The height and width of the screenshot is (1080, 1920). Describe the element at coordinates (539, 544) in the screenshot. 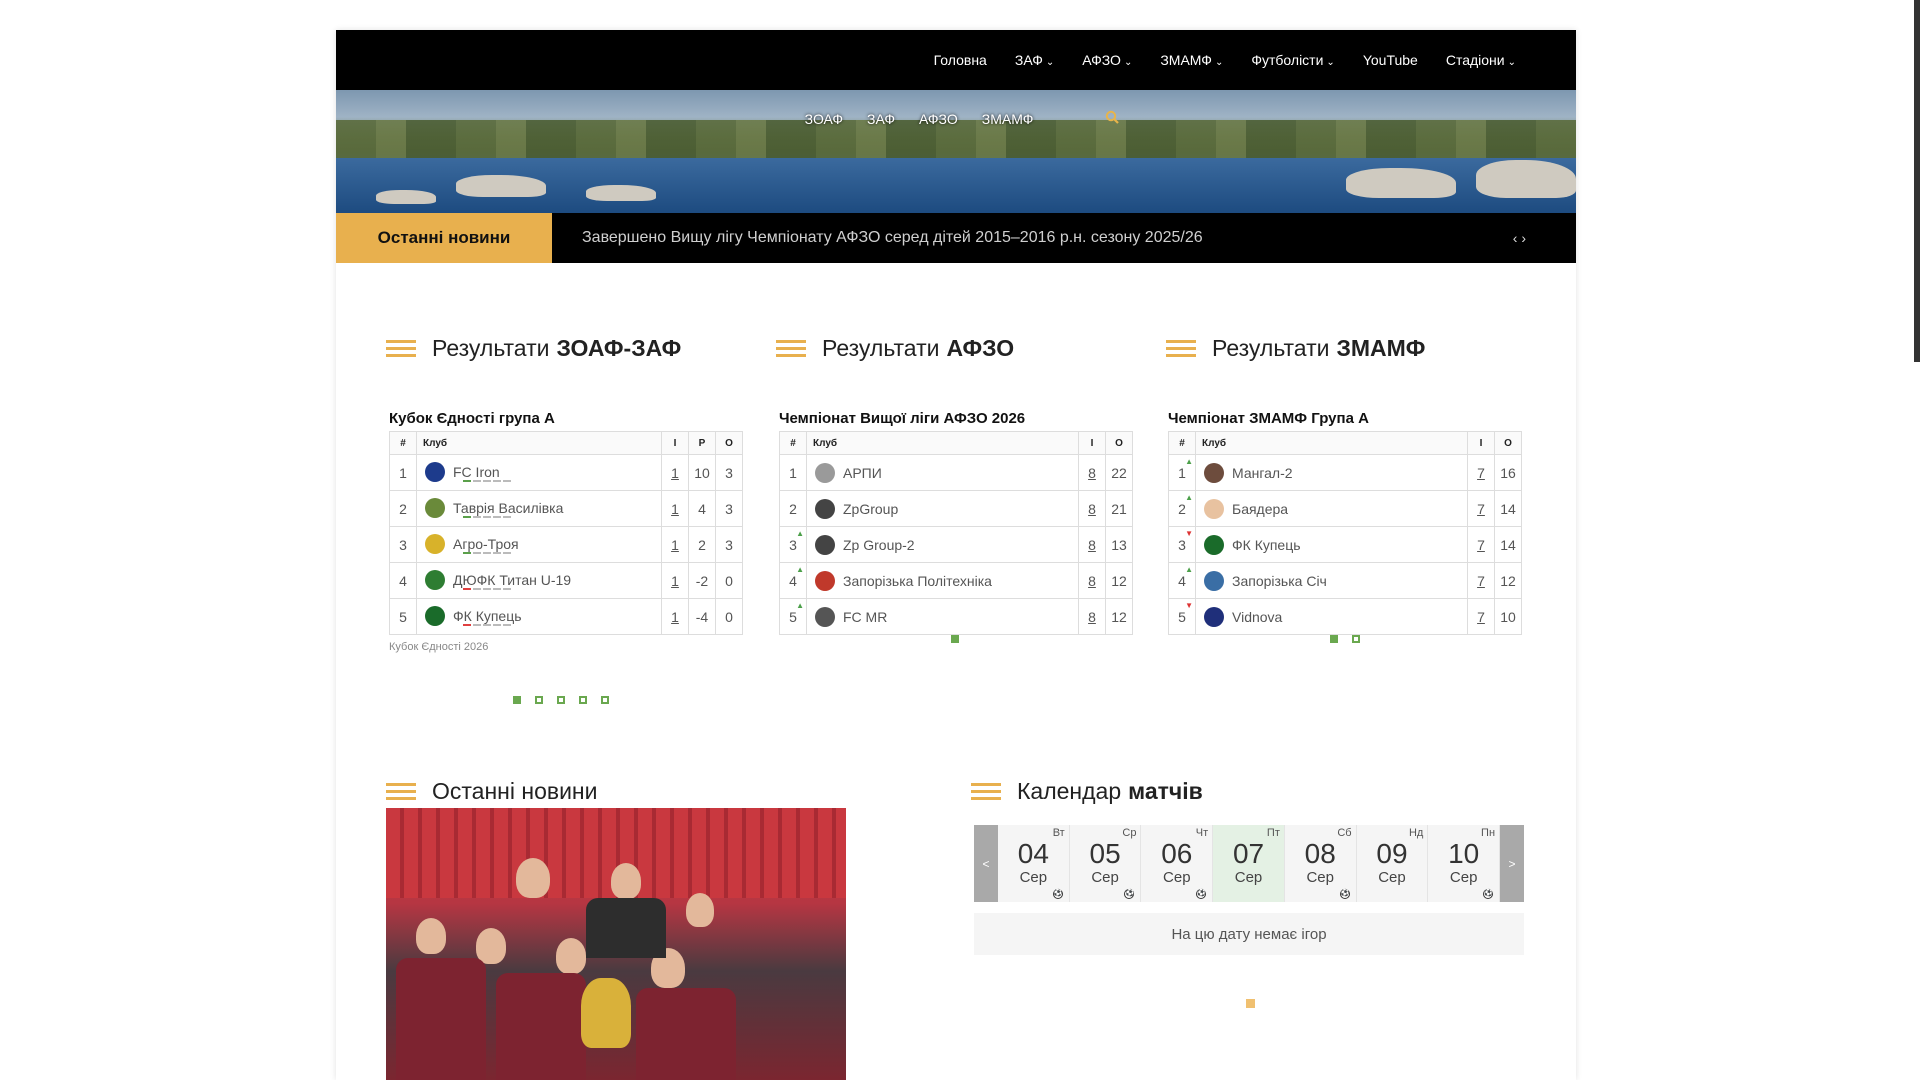

I see `club-cell: Агро-Троя` at that location.